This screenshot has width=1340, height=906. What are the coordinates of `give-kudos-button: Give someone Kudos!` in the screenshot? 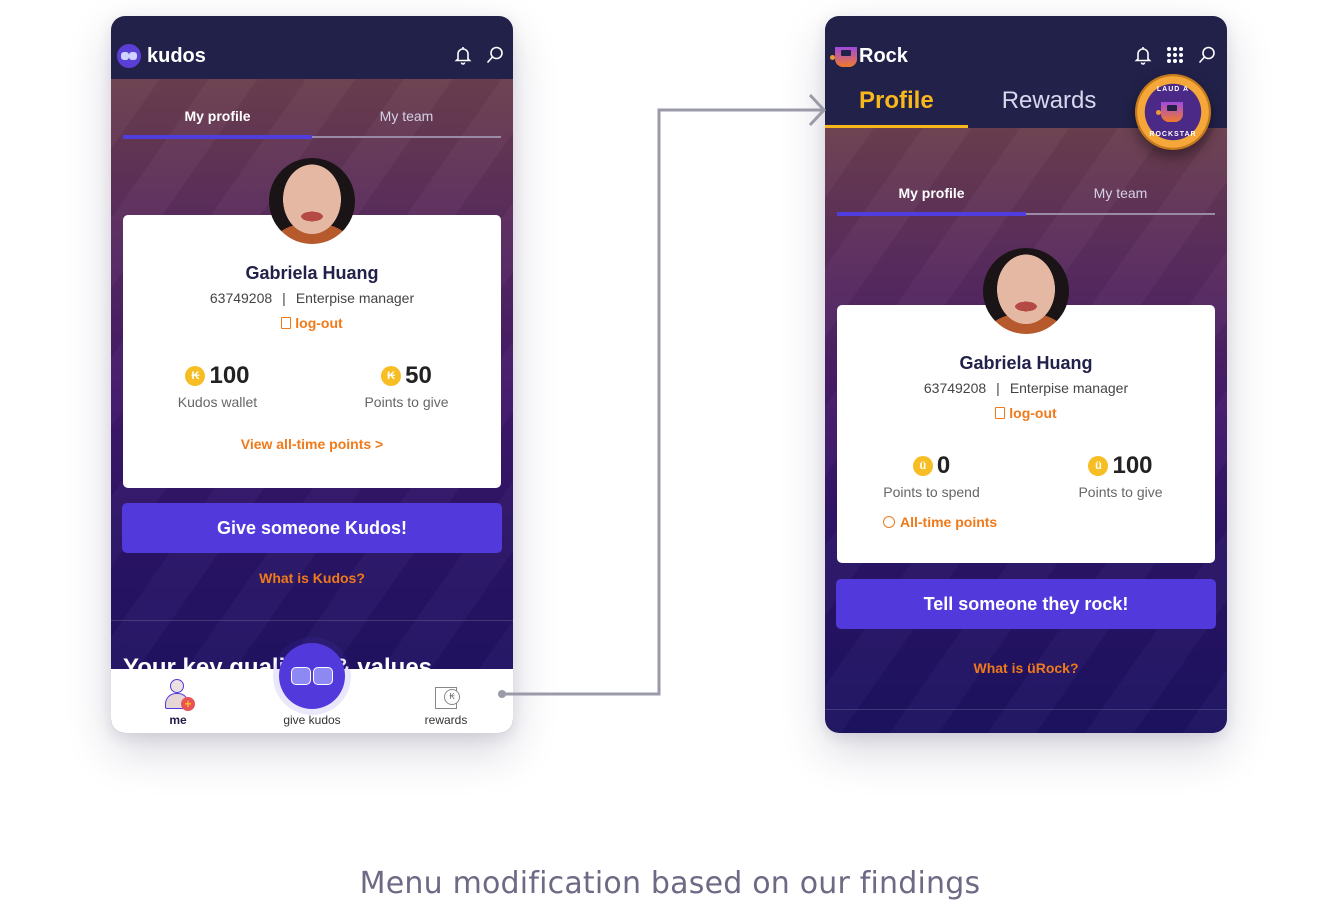 It's located at (312, 528).